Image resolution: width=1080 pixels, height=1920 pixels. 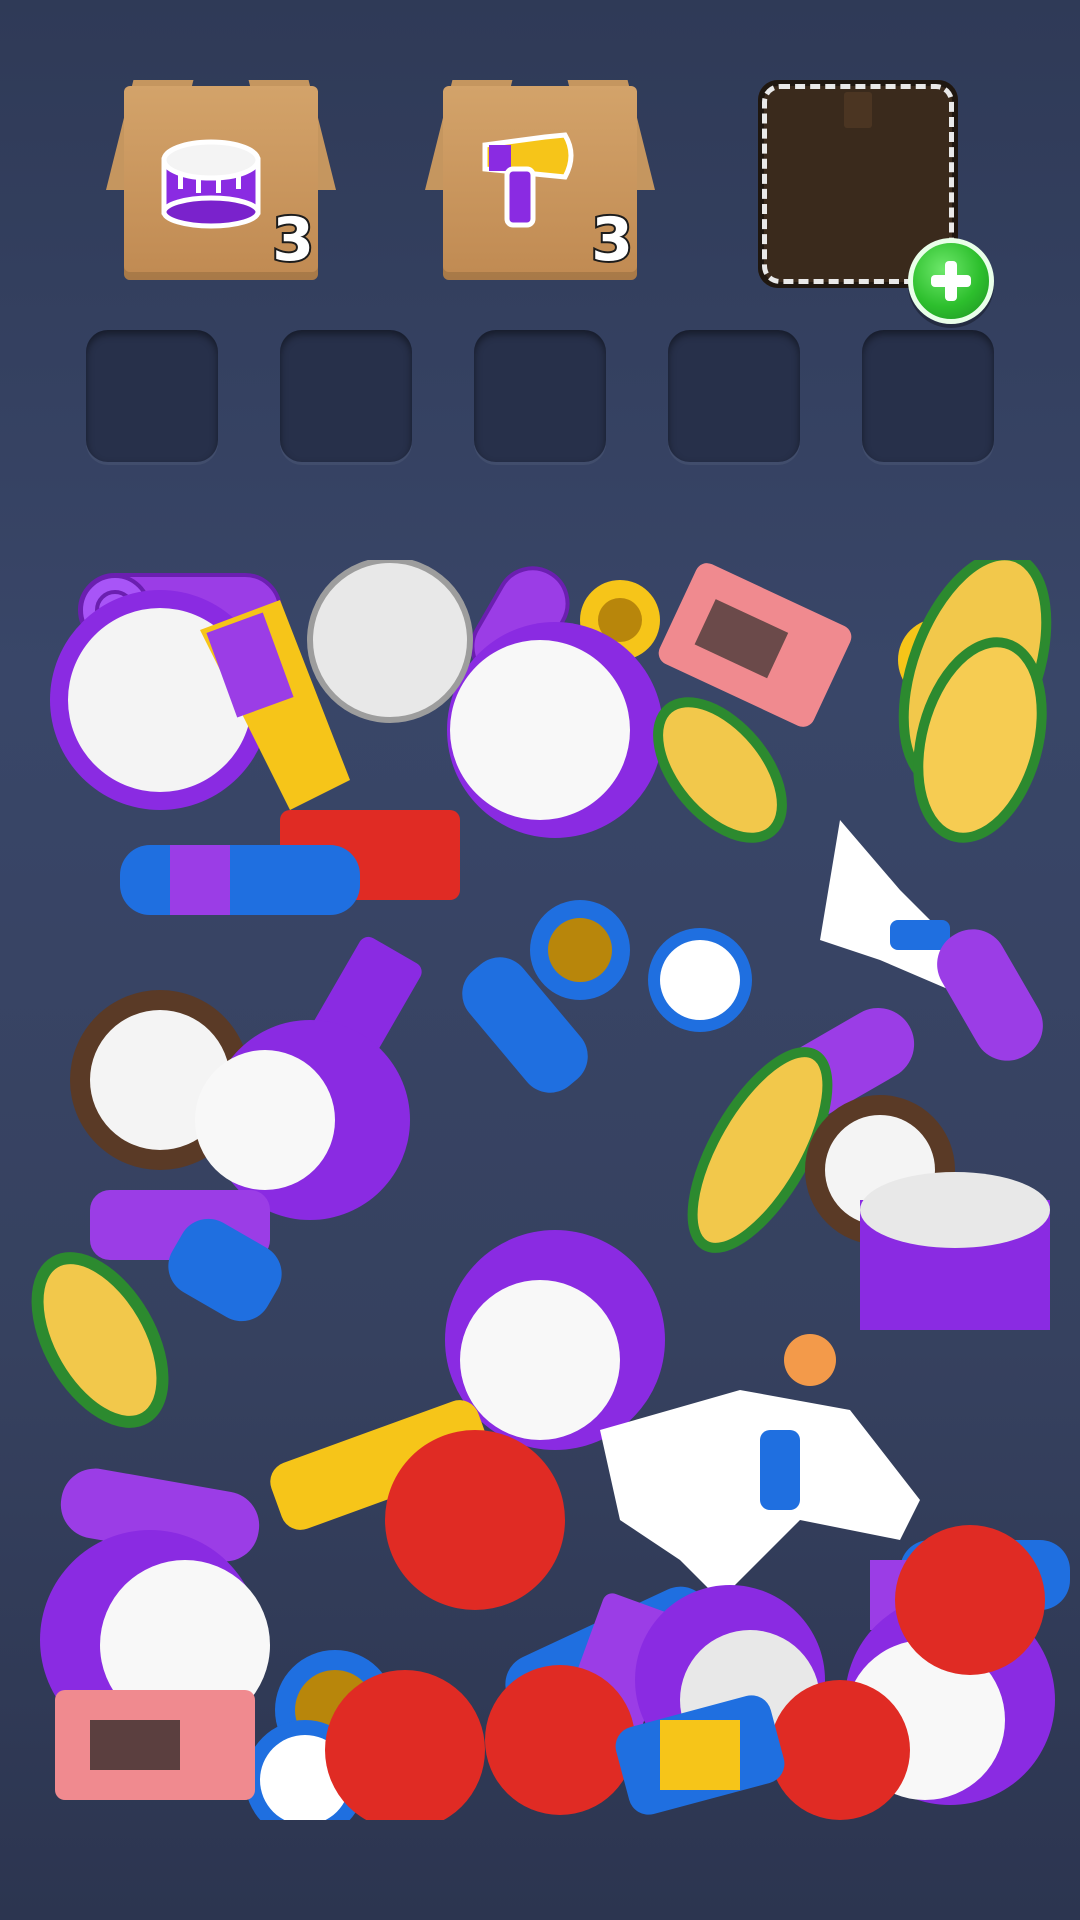 I want to click on apple-item, so click(x=475, y=1520).